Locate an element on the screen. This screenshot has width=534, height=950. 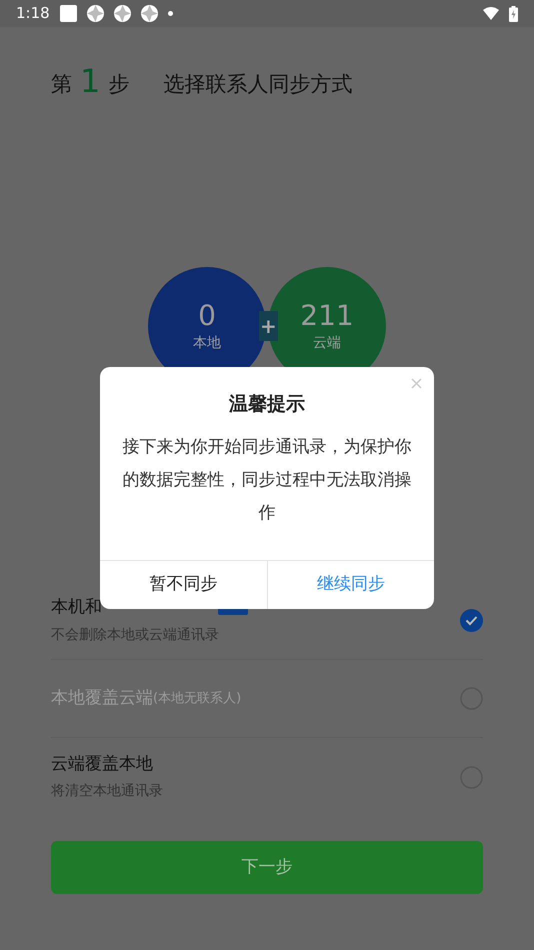
battery-icon is located at coordinates (513, 14).